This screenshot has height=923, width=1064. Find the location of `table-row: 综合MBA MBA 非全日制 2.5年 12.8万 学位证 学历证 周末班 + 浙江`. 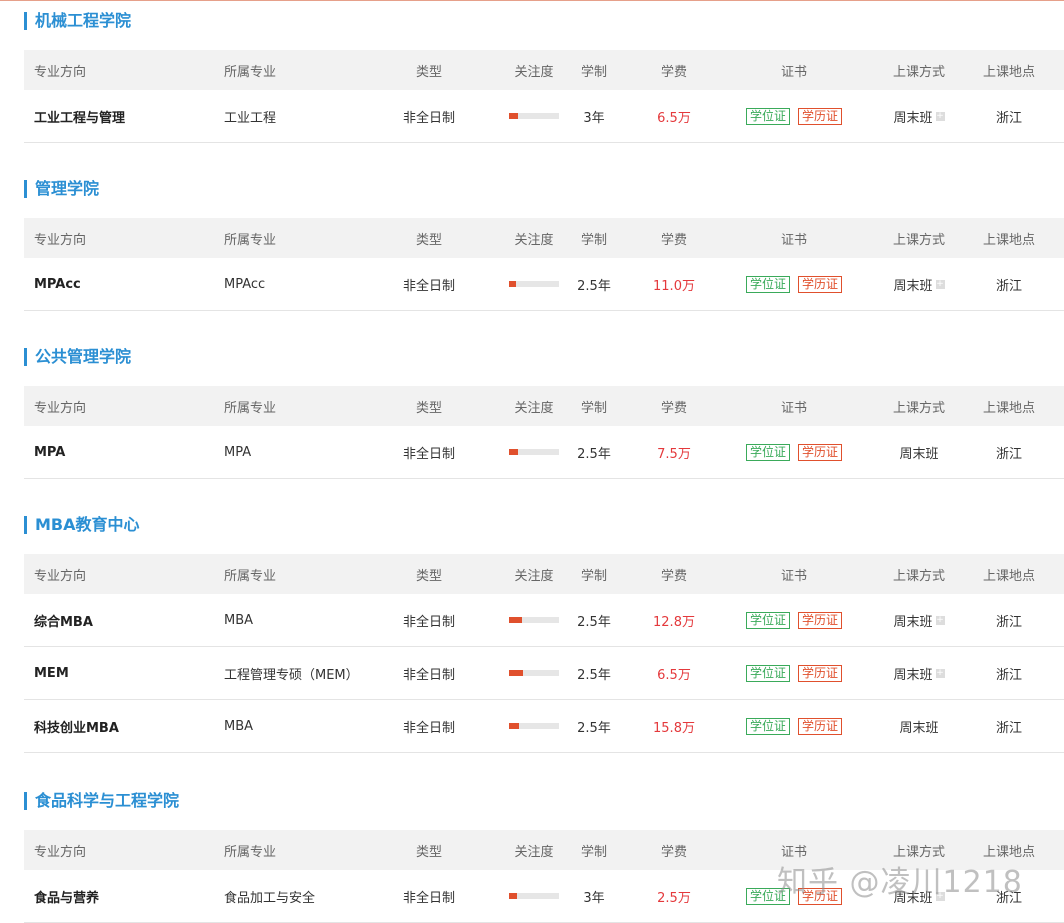

table-row: 综合MBA MBA 非全日制 2.5年 12.8万 学位证 学历证 周末班 + 浙江 is located at coordinates (544, 620).